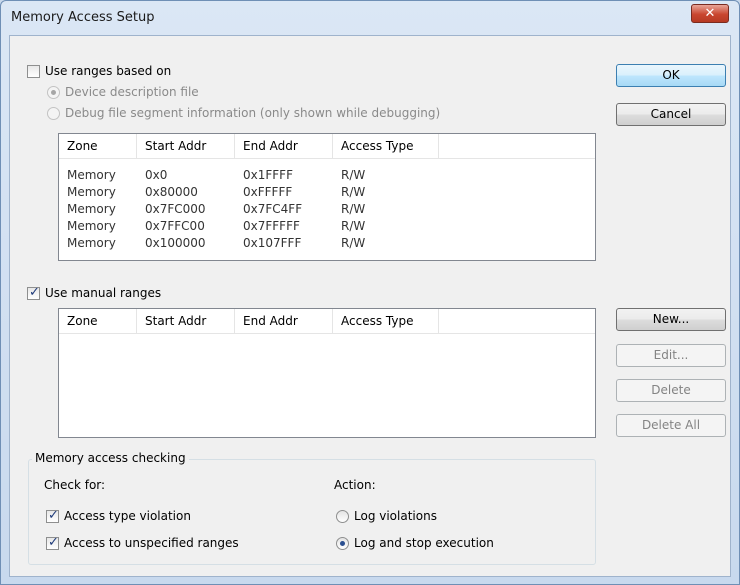 The height and width of the screenshot is (585, 740). What do you see at coordinates (175, 243) in the screenshot?
I see `cell-start-addr: 0x100000` at bounding box center [175, 243].